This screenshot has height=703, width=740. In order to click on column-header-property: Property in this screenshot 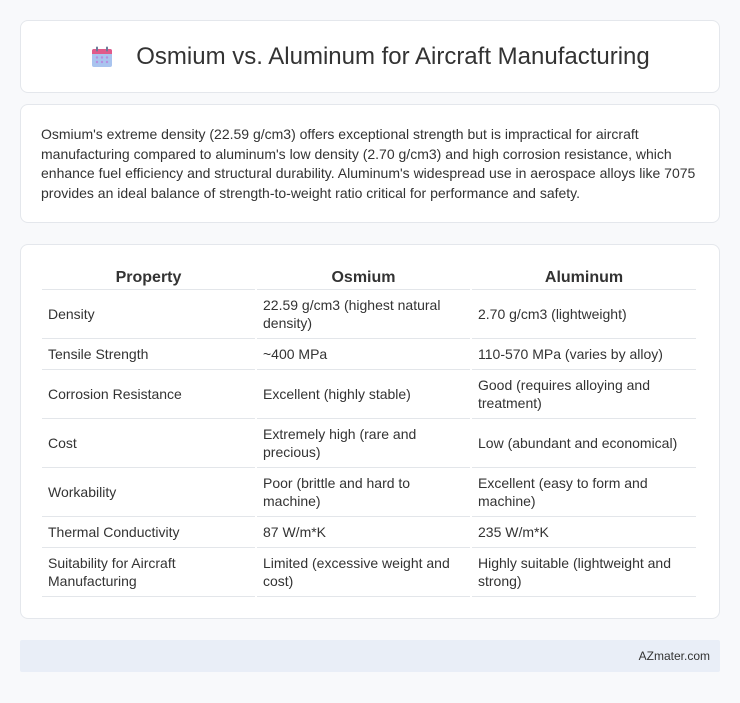, I will do `click(148, 277)`.